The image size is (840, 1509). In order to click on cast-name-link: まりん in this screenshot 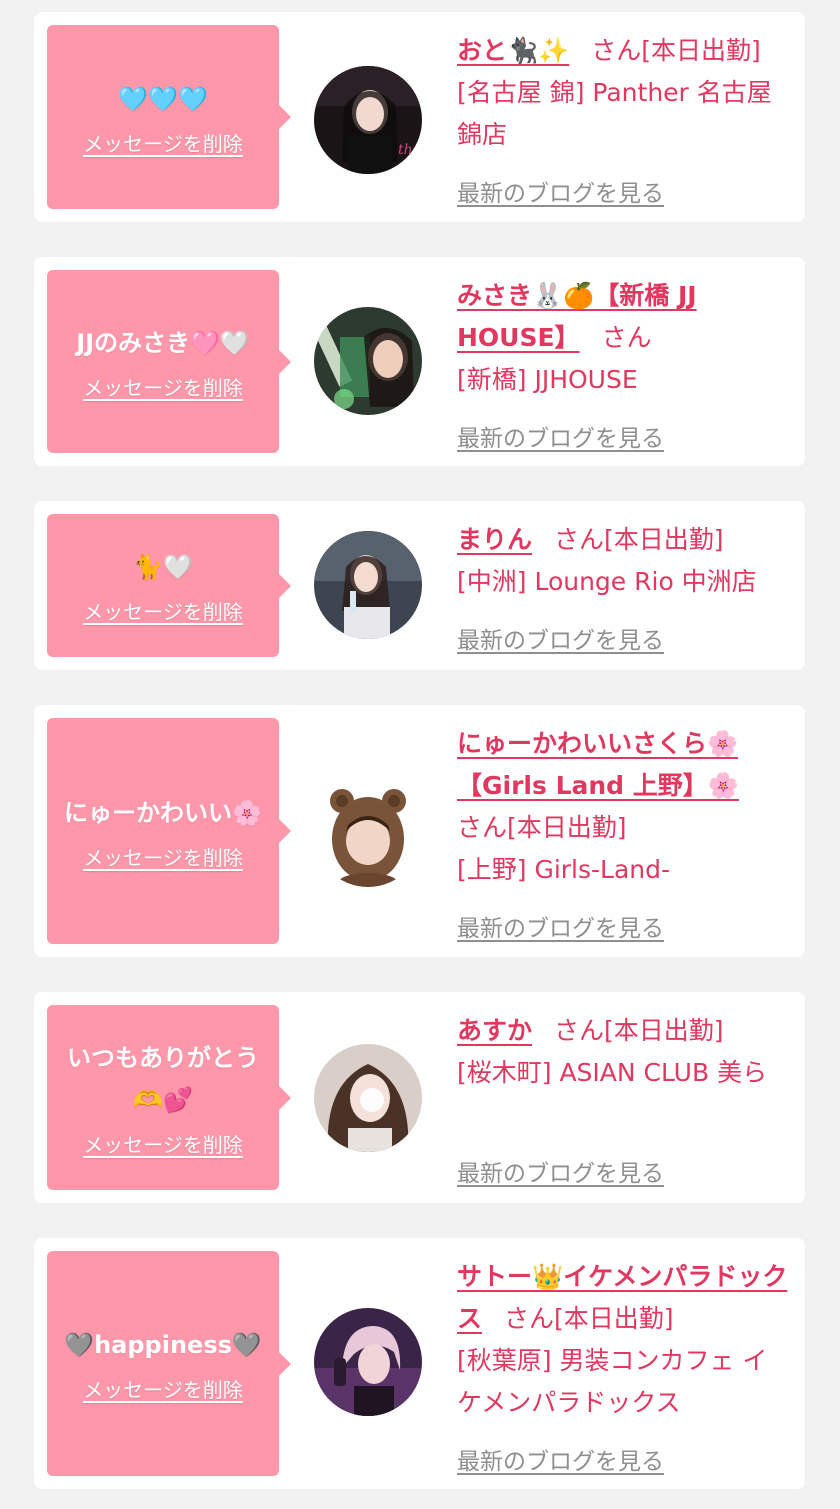, I will do `click(494, 539)`.